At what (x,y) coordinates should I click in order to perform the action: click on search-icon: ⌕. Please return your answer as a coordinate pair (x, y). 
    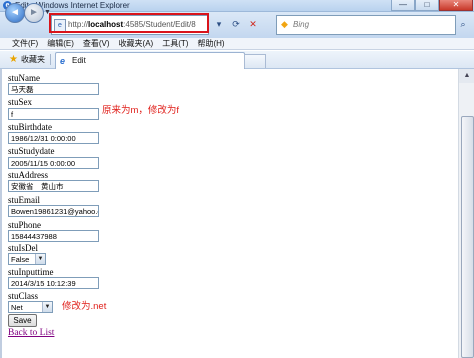
    Looking at the image, I should click on (463, 24).